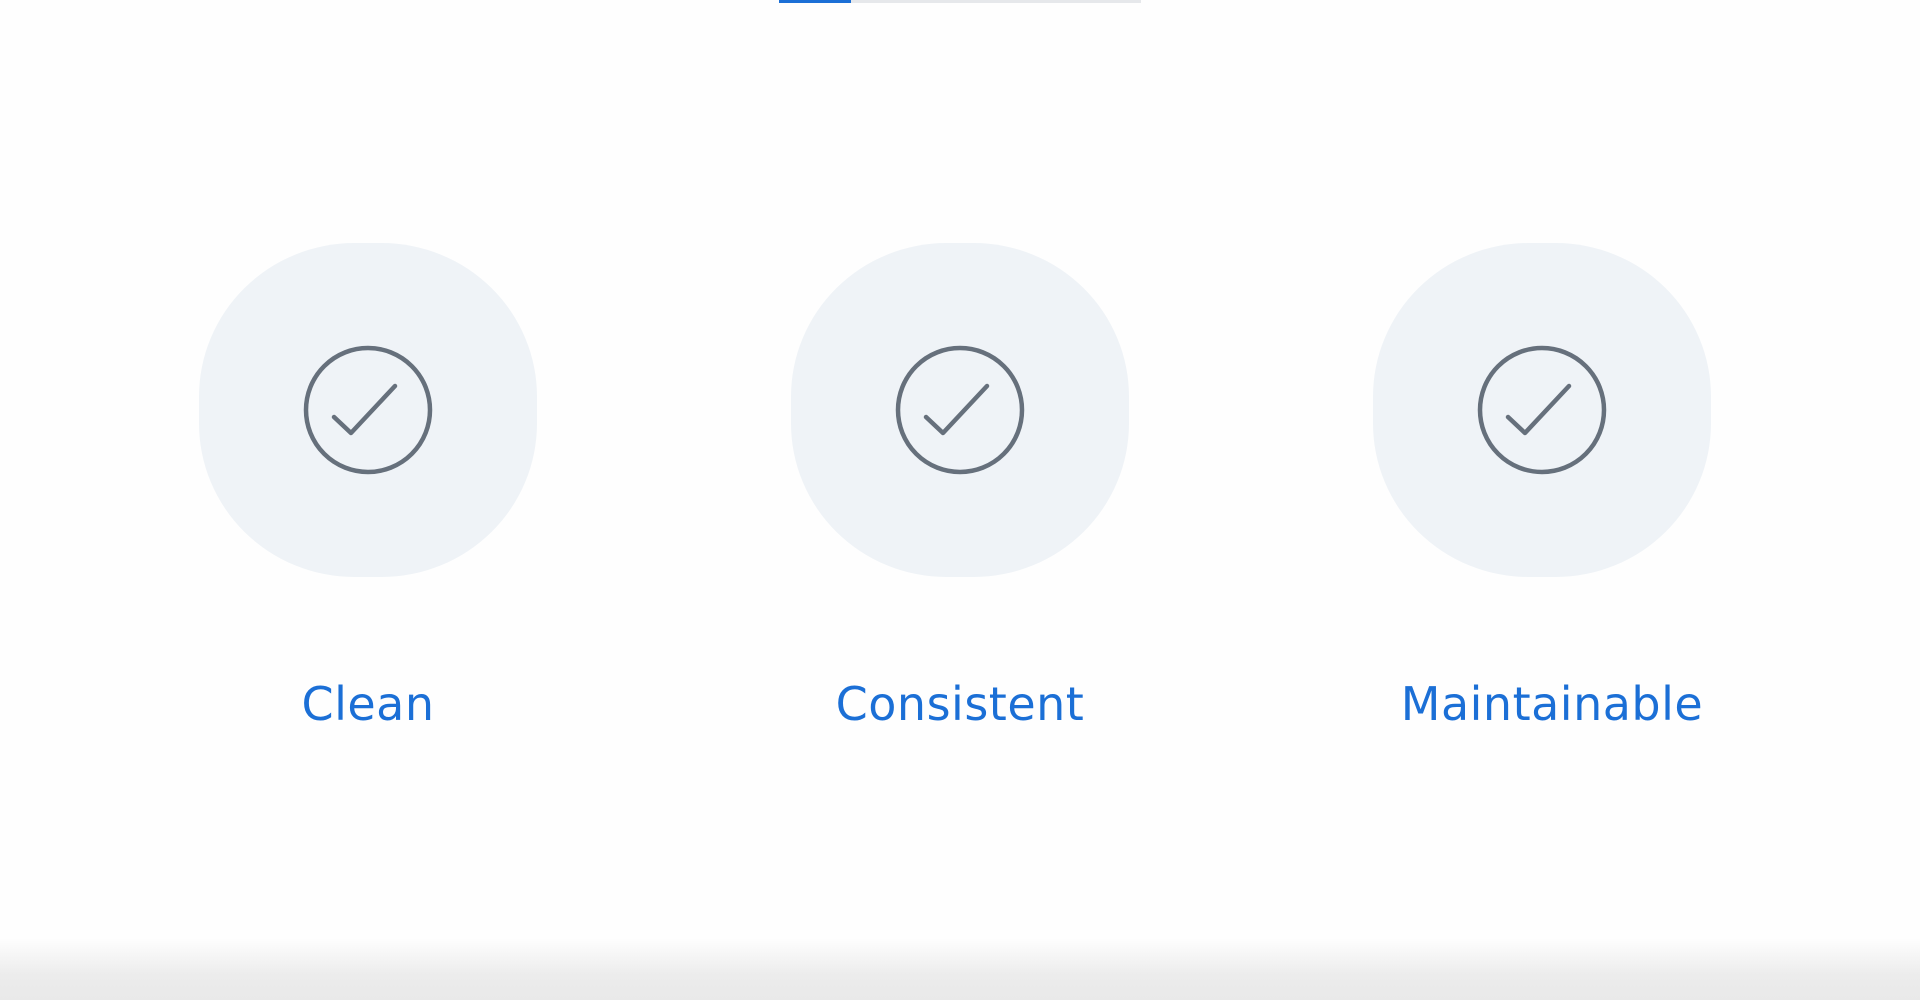  What do you see at coordinates (960, 1) in the screenshot?
I see `progress-bar` at bounding box center [960, 1].